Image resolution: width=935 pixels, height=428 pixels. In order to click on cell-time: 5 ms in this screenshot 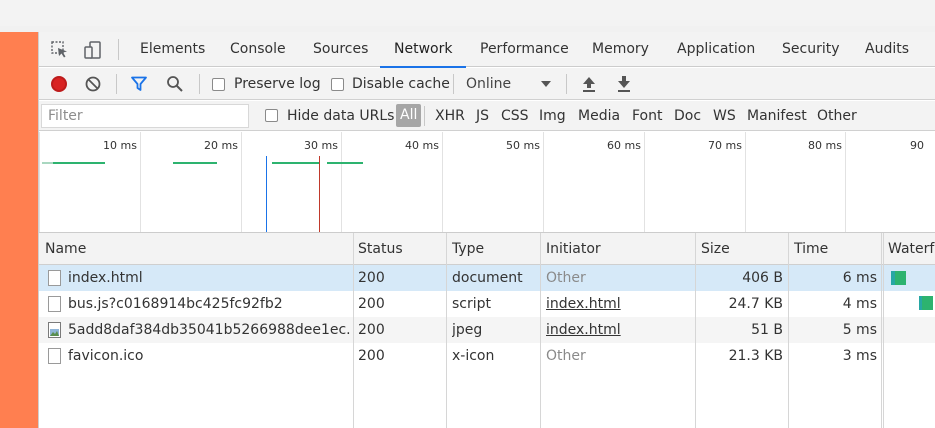, I will do `click(859, 330)`.